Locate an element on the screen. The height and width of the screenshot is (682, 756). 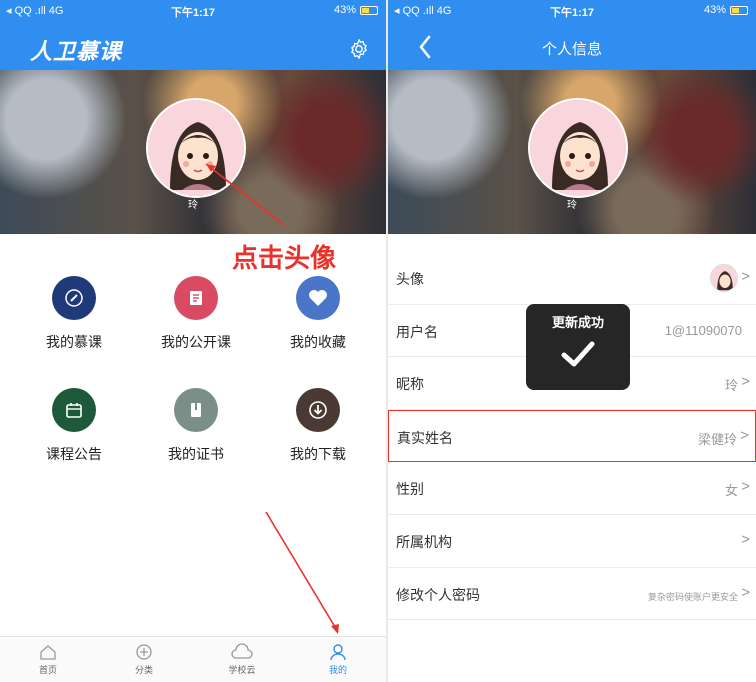
book-icon is located at coordinates (196, 410).